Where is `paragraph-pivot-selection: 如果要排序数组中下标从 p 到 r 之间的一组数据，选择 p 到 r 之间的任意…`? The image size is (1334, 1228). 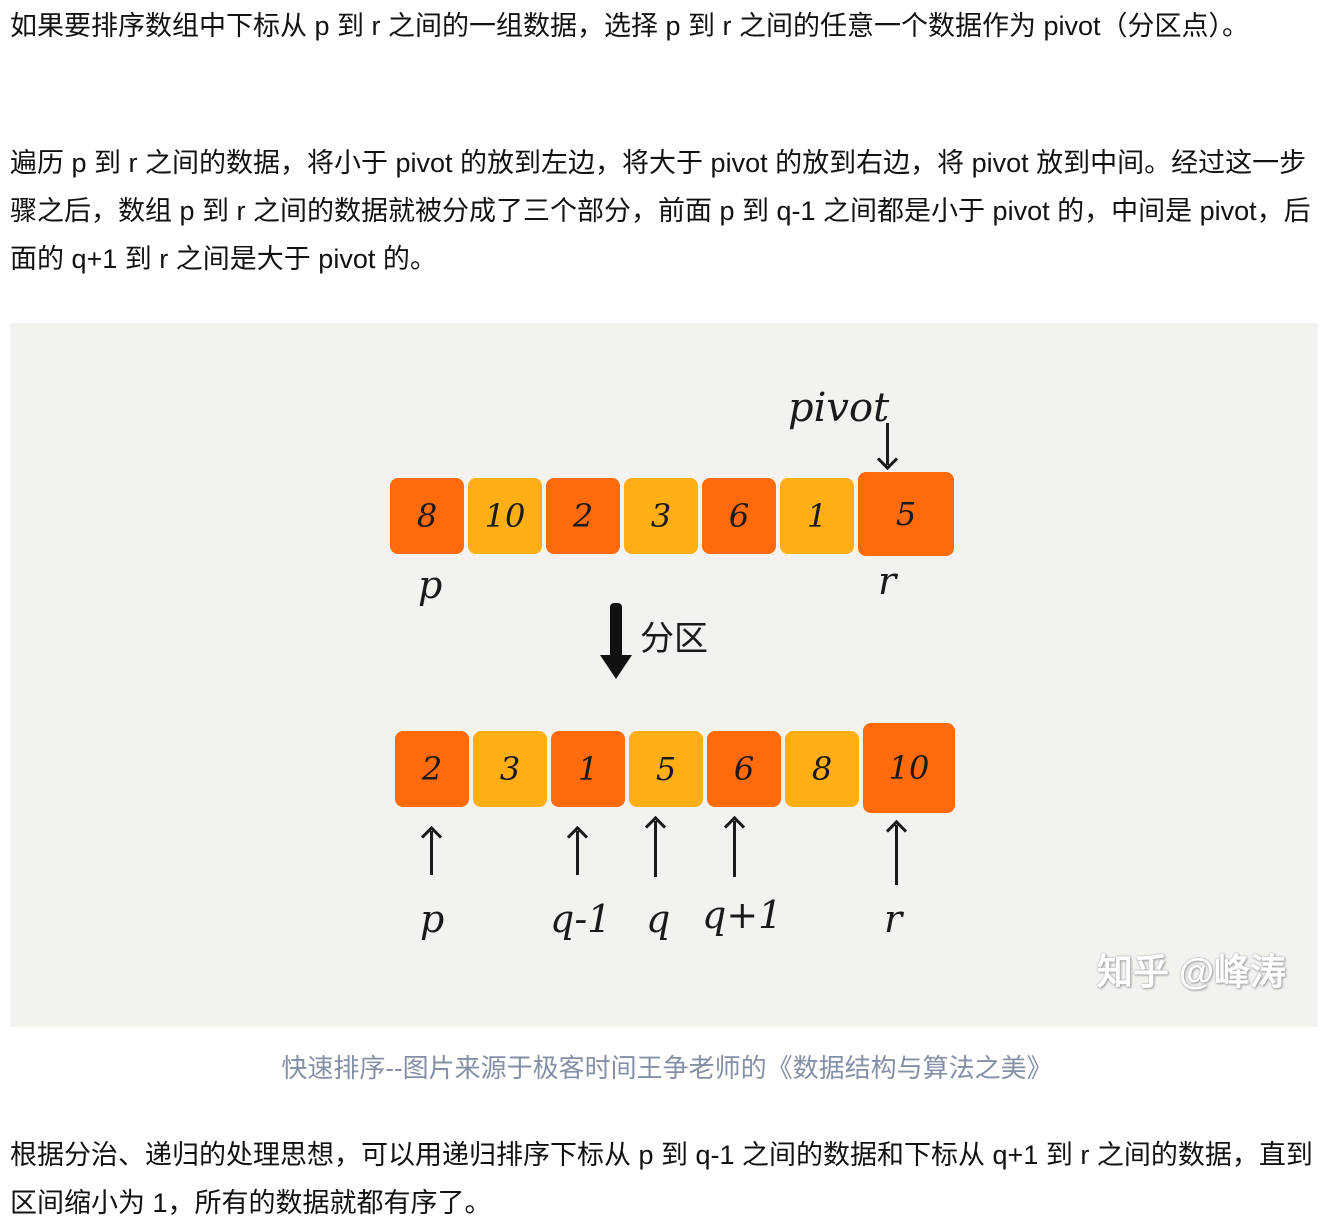 paragraph-pivot-selection: 如果要排序数组中下标从 p 到 r 之间的一组数据，选择 p 到 r 之间的任意… is located at coordinates (630, 26).